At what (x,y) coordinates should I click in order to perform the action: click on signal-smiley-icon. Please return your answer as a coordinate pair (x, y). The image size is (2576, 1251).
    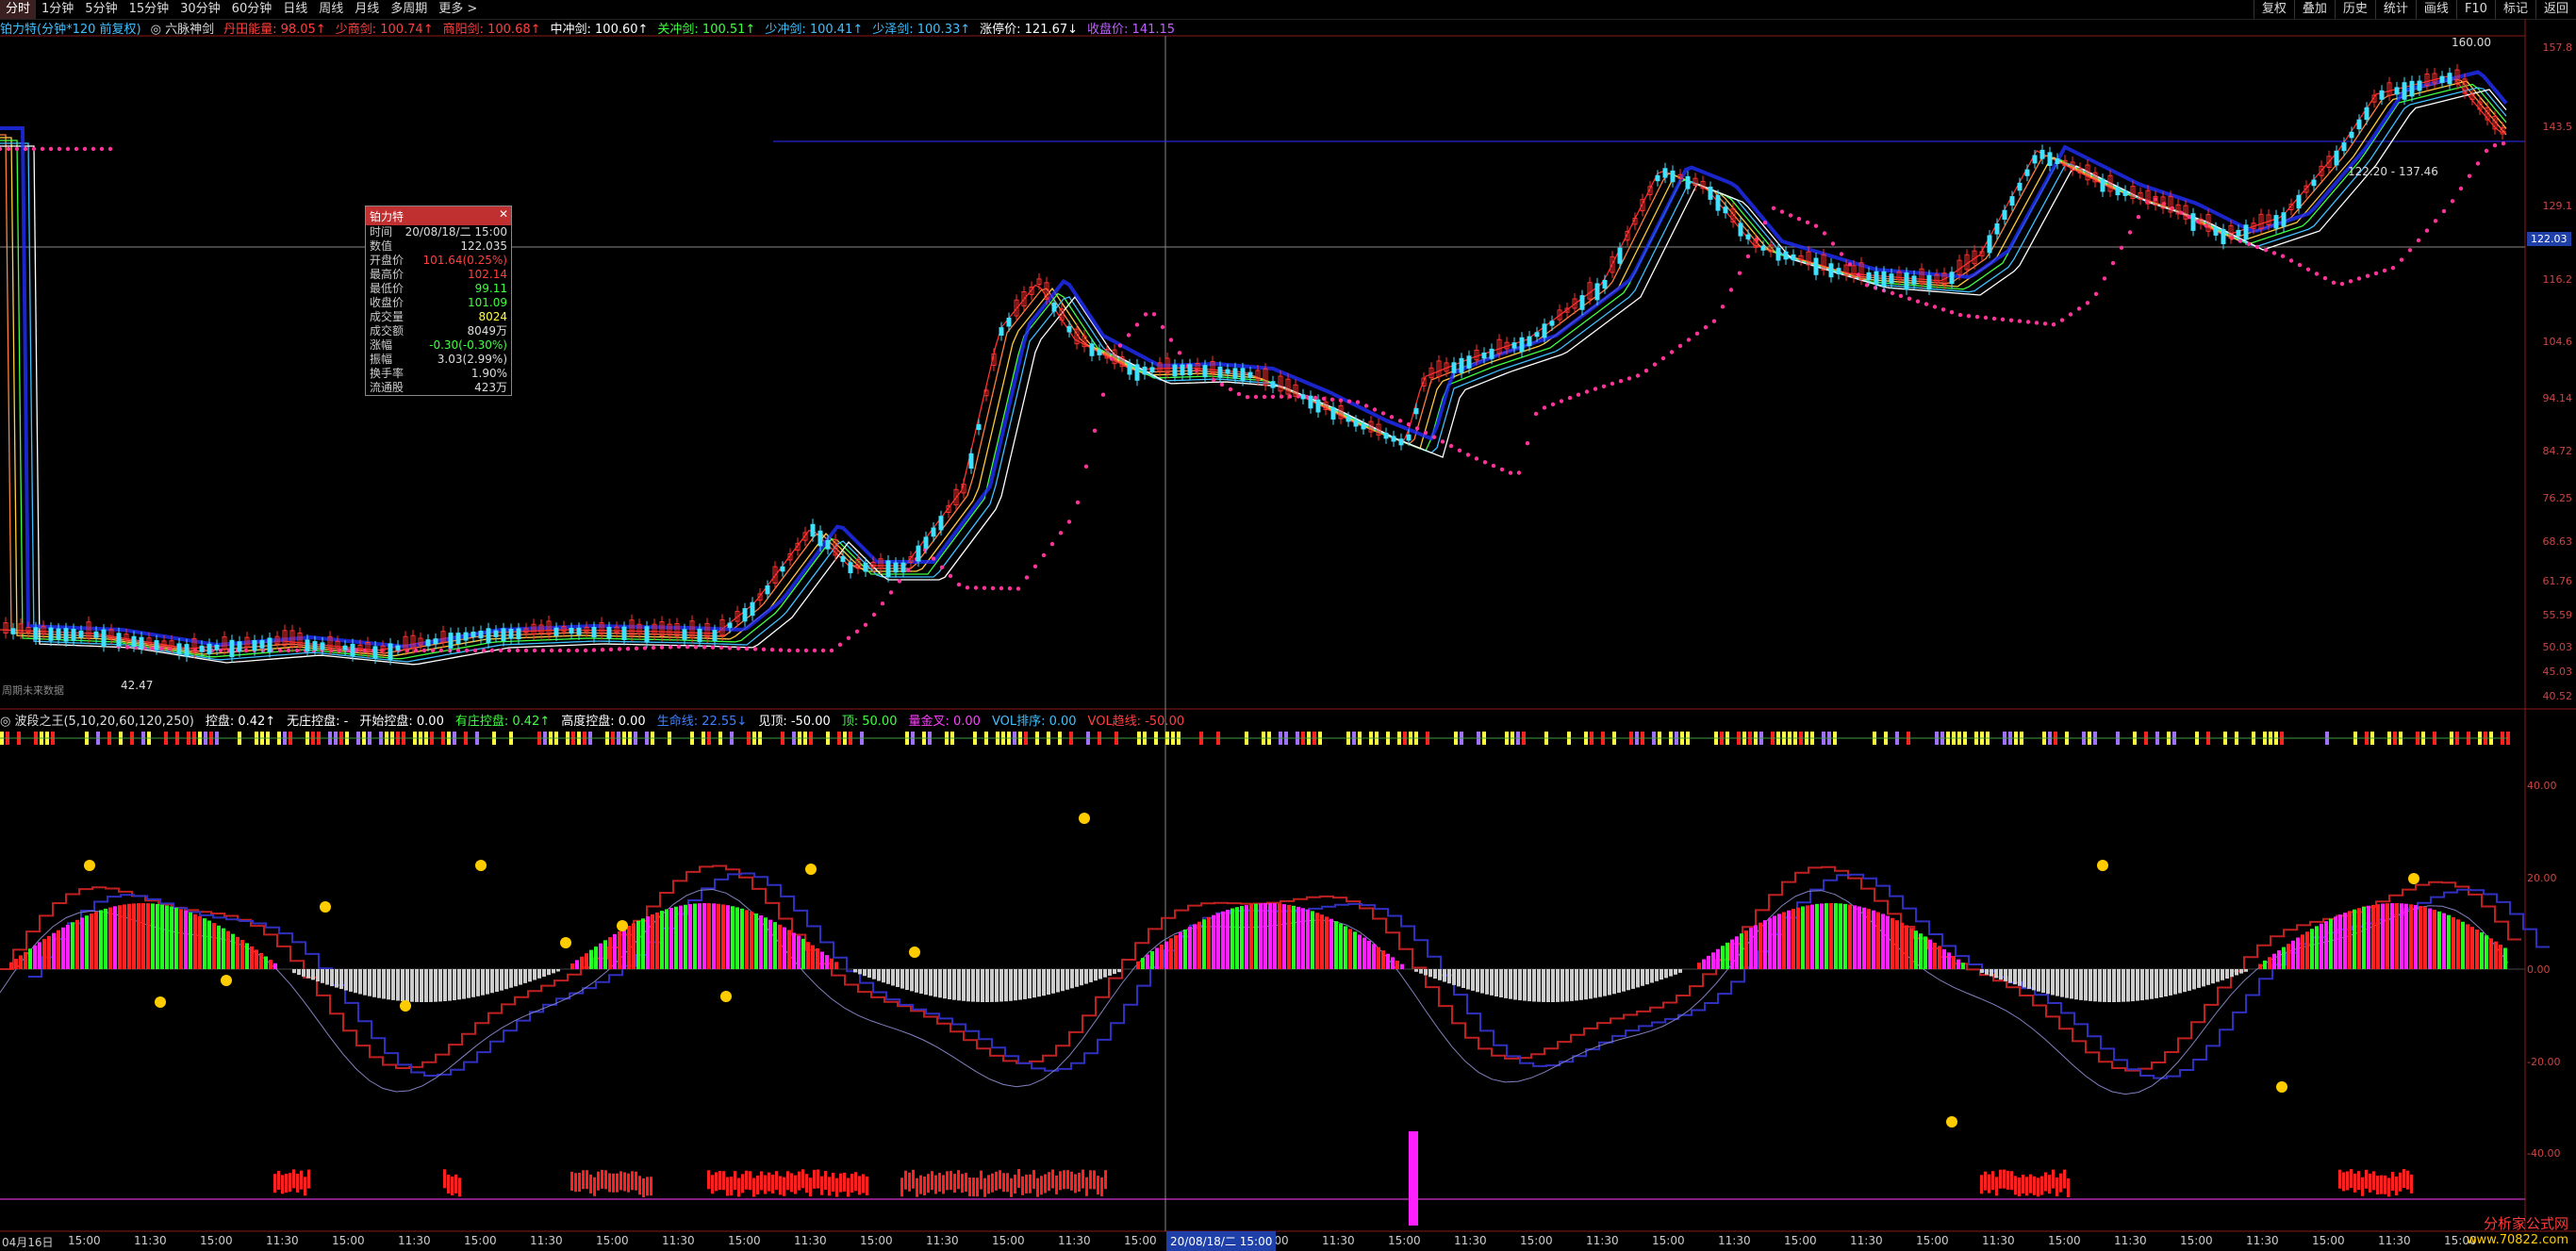
    Looking at the image, I should click on (2281, 1087).